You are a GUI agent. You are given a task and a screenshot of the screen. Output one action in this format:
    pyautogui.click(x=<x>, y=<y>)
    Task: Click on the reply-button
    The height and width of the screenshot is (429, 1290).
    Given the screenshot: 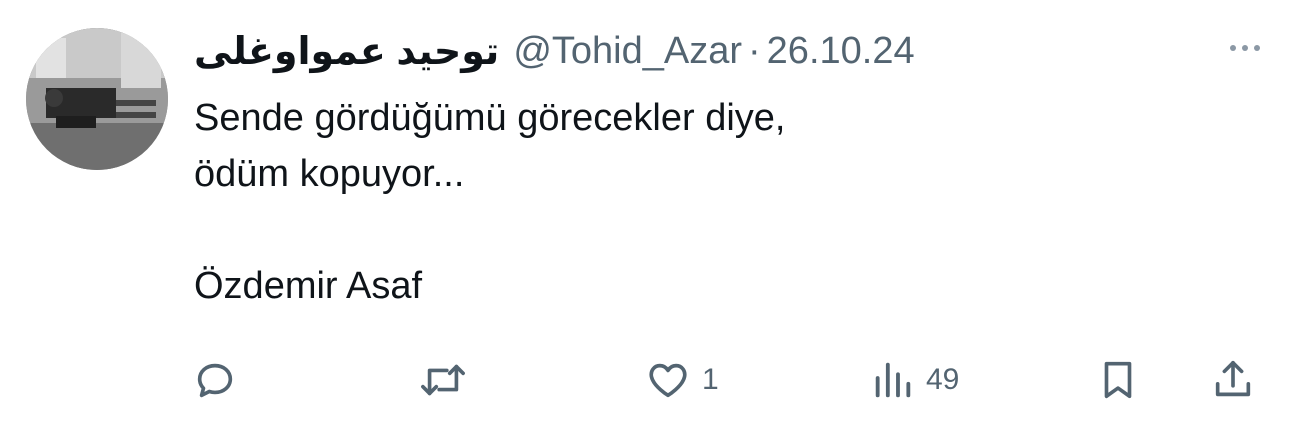 What is the action you would take?
    pyautogui.click(x=220, y=380)
    